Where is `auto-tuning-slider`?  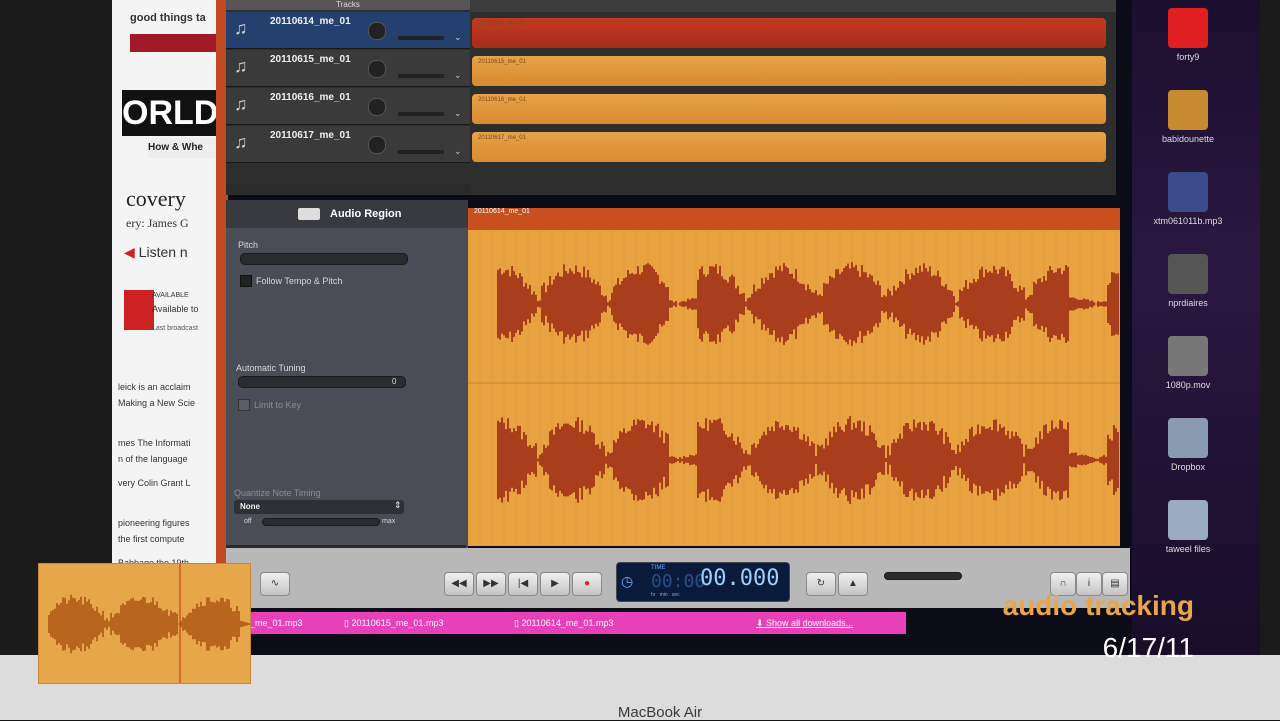
auto-tuning-slider is located at coordinates (322, 382).